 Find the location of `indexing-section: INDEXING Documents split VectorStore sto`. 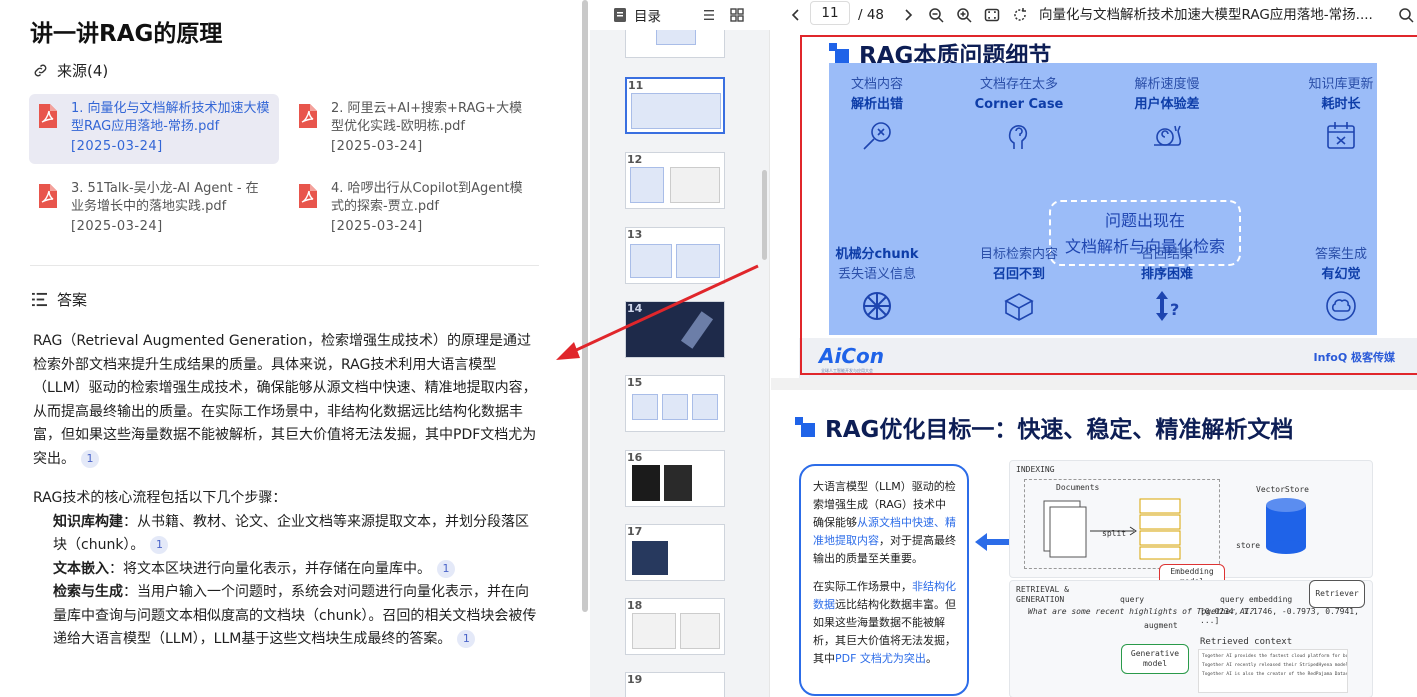

indexing-section: INDEXING Documents split VectorStore sto is located at coordinates (1191, 519).